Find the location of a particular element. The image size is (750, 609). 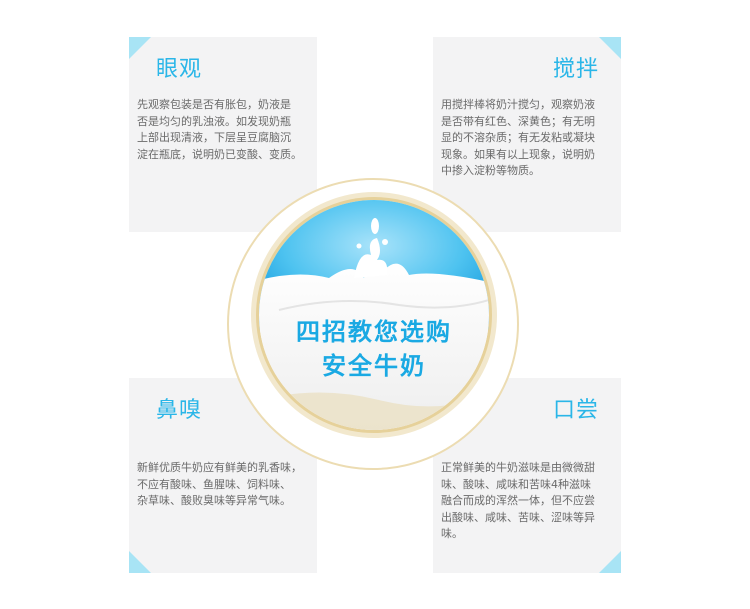

card-line: 味、酸味、咸味和苦味4种滋味 is located at coordinates (516, 484).